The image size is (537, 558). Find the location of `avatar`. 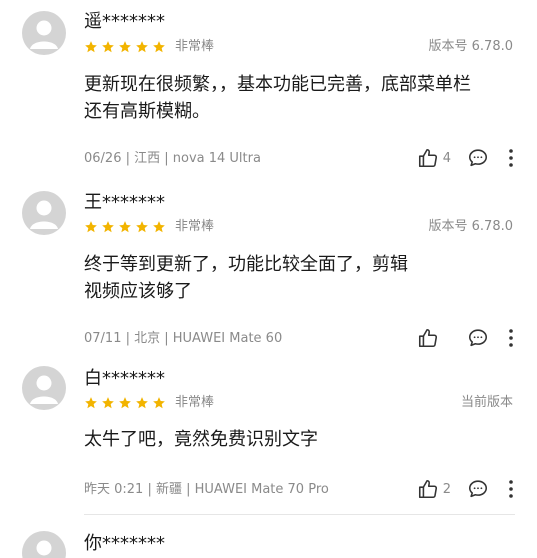

avatar is located at coordinates (44, 544).